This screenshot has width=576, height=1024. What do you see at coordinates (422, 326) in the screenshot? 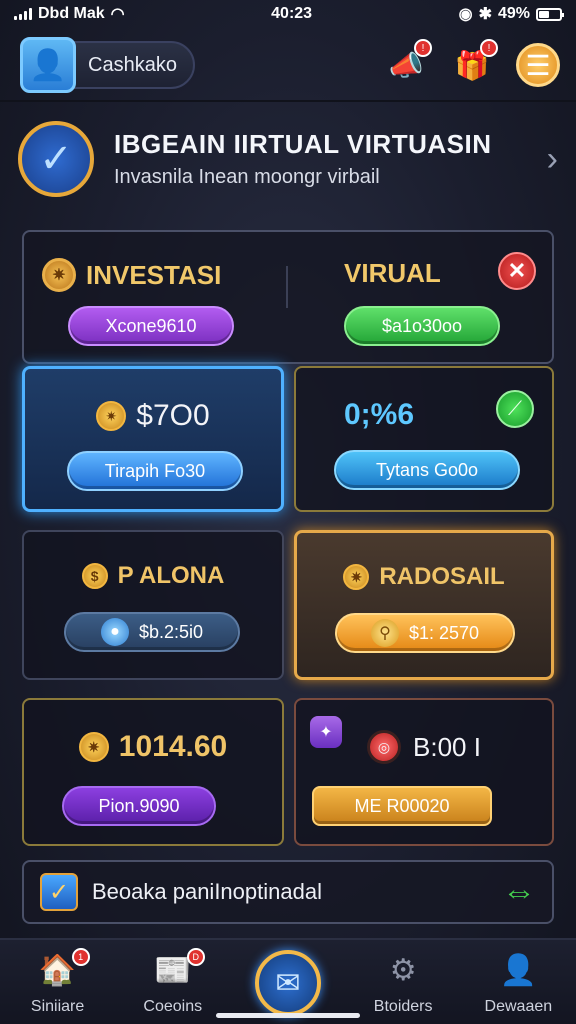
I see `virual-value-button: $a1o30oo` at bounding box center [422, 326].